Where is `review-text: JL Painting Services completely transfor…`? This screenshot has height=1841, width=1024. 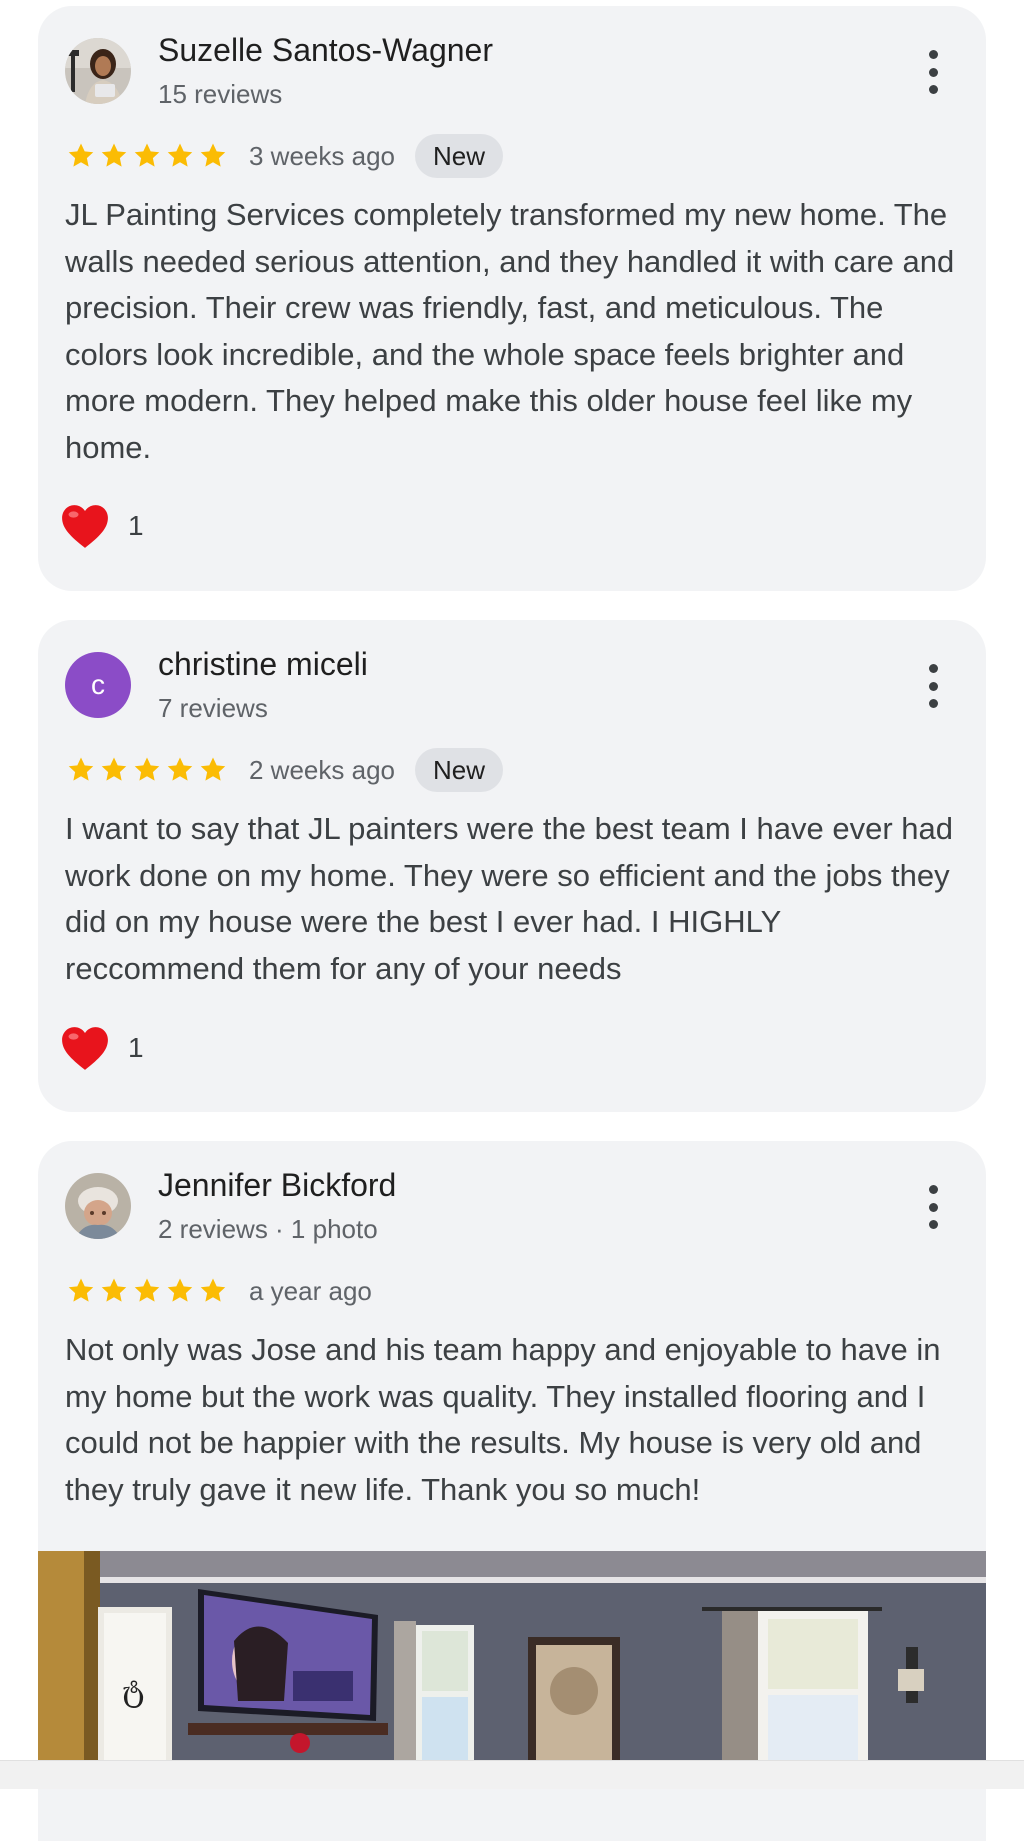 review-text: JL Painting Services completely transfor… is located at coordinates (510, 331).